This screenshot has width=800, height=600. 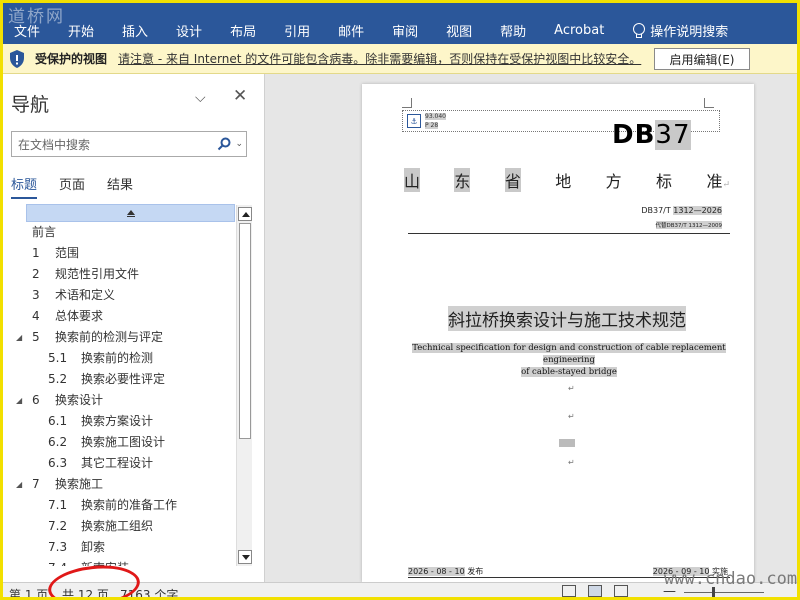 I want to click on collapse-all-headings-button, so click(x=130, y=213).